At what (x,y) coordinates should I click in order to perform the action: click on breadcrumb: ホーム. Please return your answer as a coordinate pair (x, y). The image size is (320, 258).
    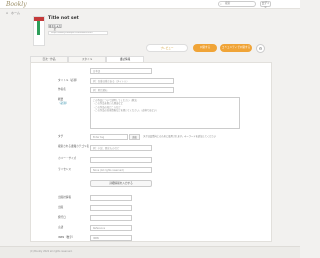
    Looking at the image, I should click on (15, 13).